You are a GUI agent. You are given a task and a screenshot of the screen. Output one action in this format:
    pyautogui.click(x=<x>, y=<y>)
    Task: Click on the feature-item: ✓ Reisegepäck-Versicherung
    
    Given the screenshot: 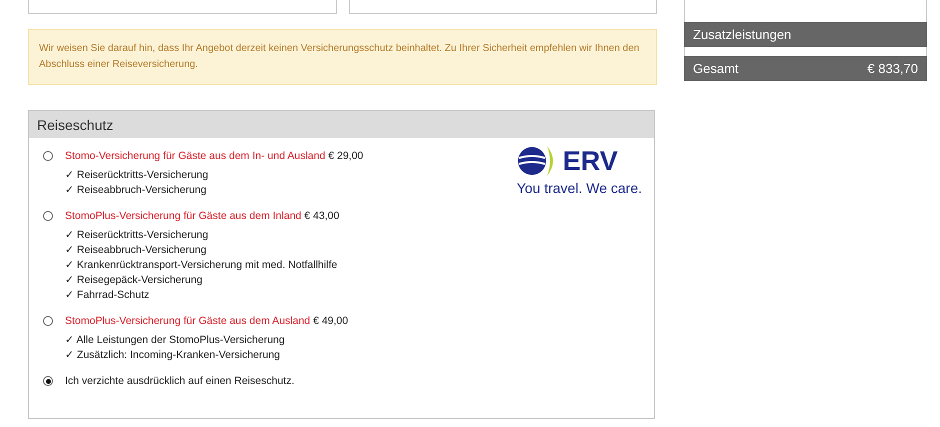 What is the action you would take?
    pyautogui.click(x=133, y=280)
    